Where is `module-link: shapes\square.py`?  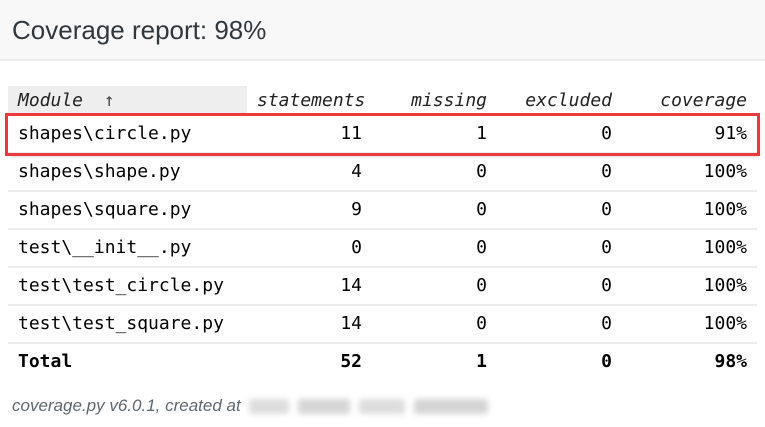 module-link: shapes\square.py is located at coordinates (127, 210).